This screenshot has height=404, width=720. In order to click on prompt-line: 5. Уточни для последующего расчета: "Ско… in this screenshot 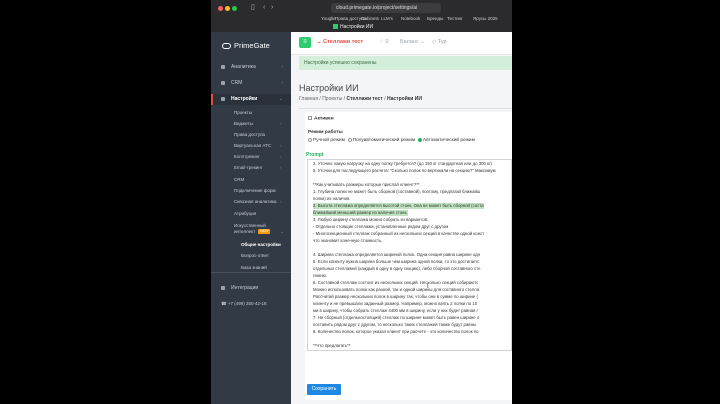, I will do `click(404, 170)`.